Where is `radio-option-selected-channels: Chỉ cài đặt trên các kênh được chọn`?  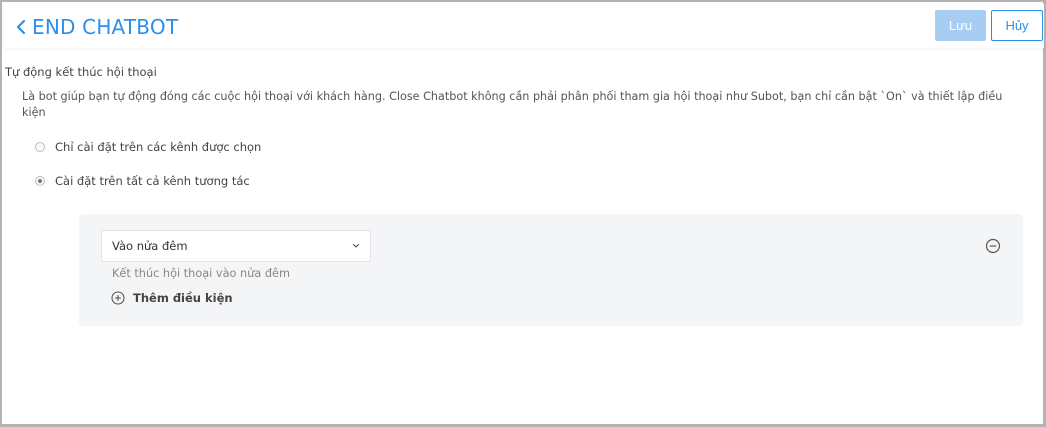 radio-option-selected-channels: Chỉ cài đặt trên các kênh được chọn is located at coordinates (148, 147).